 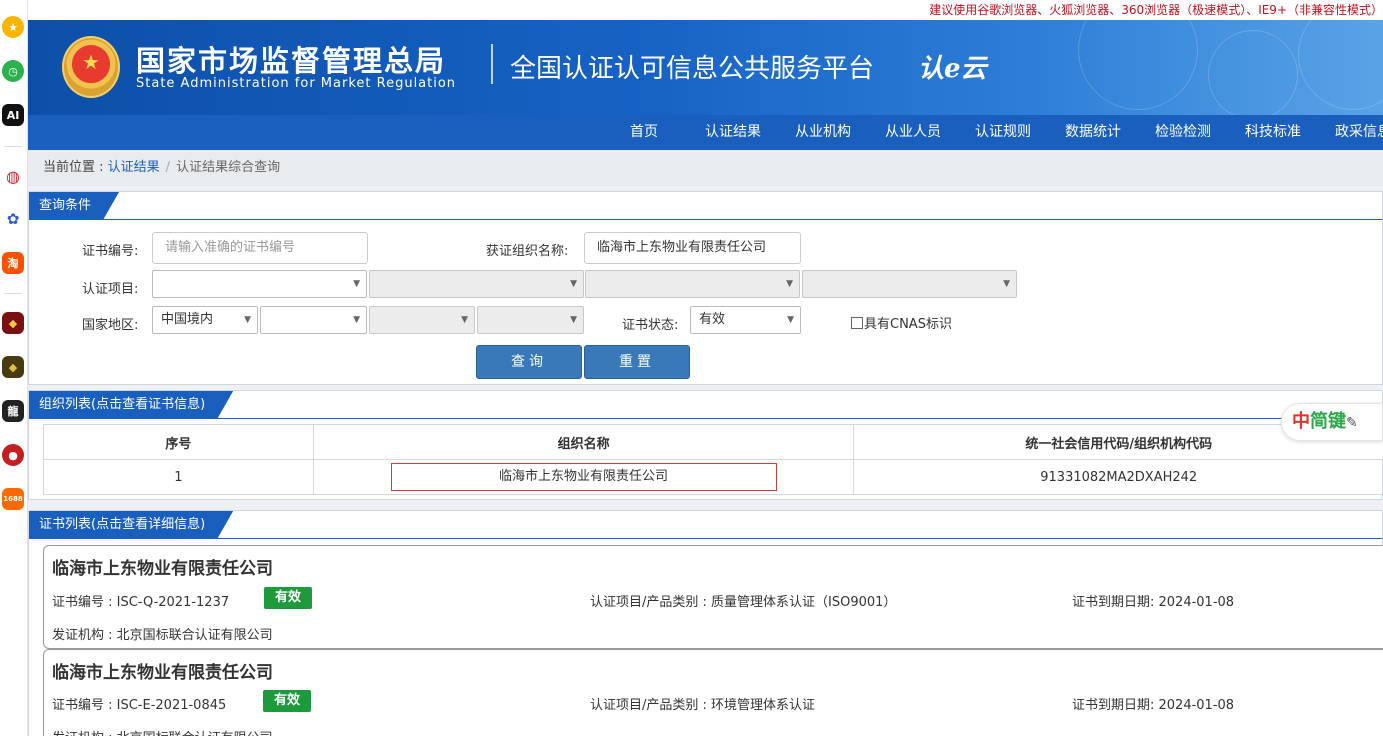 What do you see at coordinates (1359, 132) in the screenshot?
I see `nav-procurement: 政采信息` at bounding box center [1359, 132].